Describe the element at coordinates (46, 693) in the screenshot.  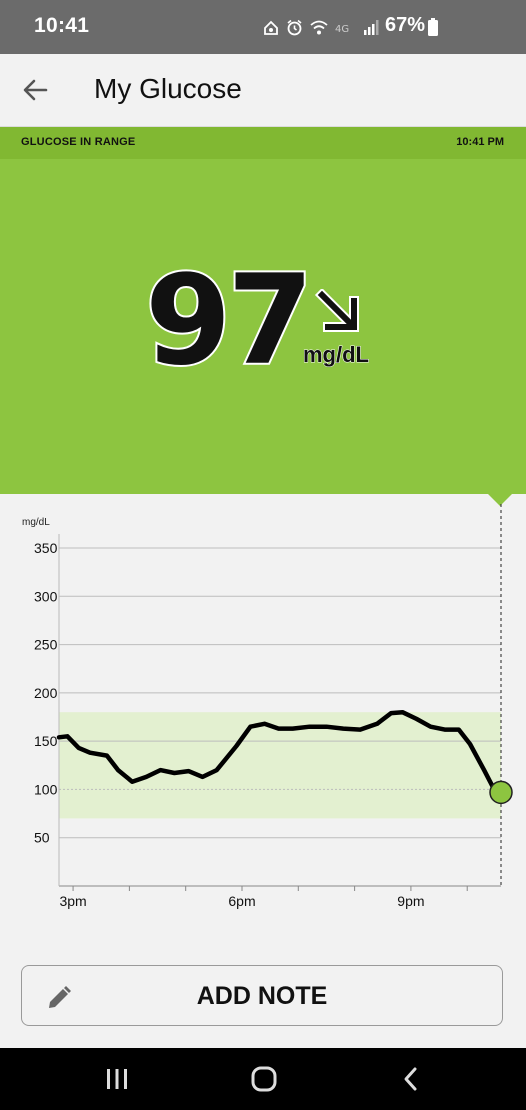
I see `y-tick-label: 200` at that location.